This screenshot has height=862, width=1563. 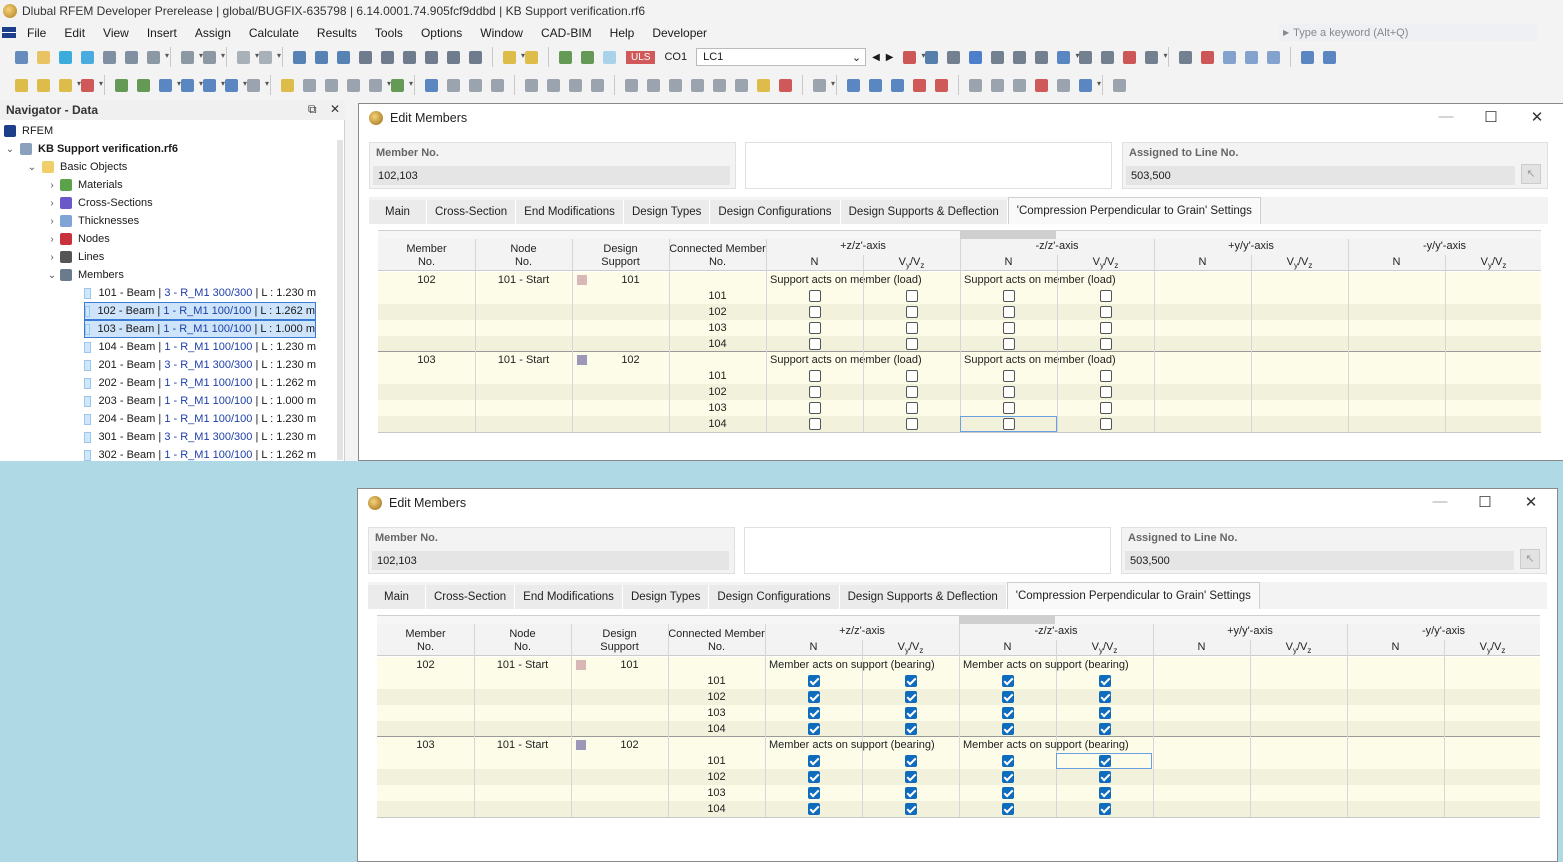 I want to click on section-icon, so click(x=343, y=57).